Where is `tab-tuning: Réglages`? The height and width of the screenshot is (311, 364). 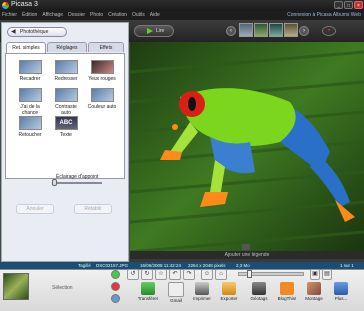 tab-tuning: Réglages is located at coordinates (67, 47).